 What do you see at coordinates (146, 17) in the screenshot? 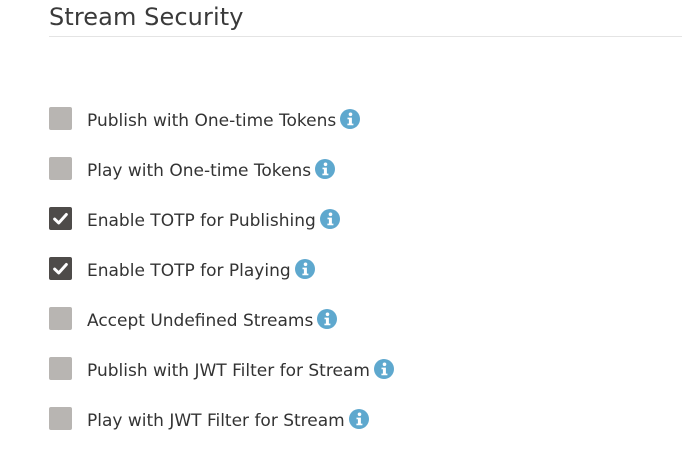
I see `section-title: Stream Security` at bounding box center [146, 17].